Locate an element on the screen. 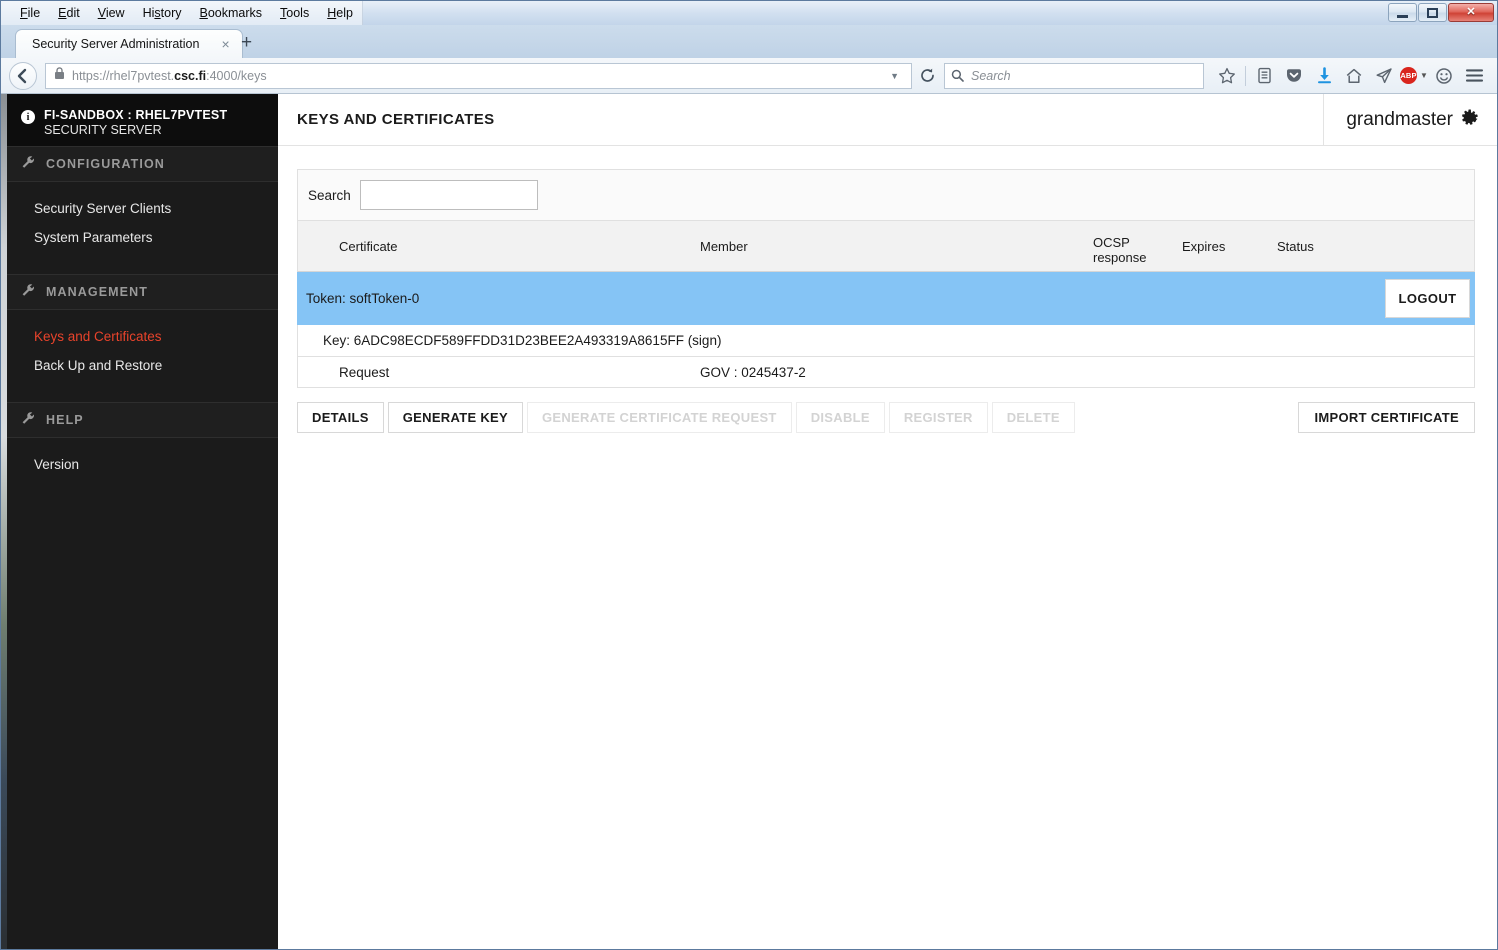 This screenshot has height=950, width=1498. user-name: grandmaster is located at coordinates (1399, 119).